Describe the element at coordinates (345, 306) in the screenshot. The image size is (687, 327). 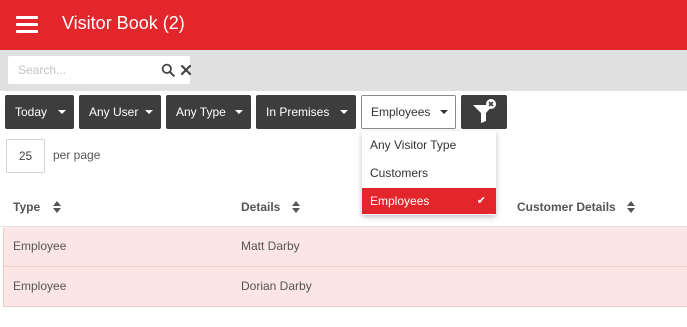
I see `row-divider` at that location.